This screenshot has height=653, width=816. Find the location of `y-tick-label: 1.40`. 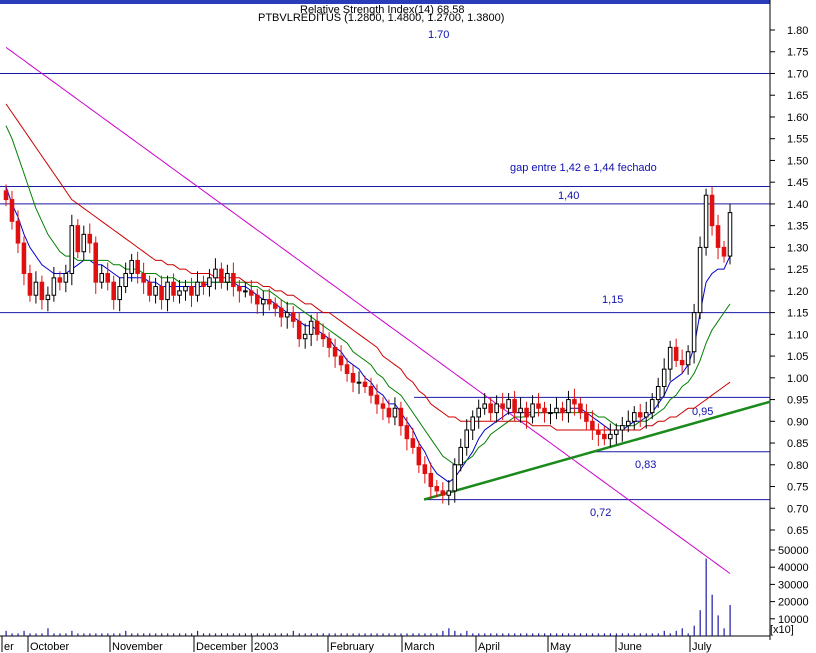

y-tick-label: 1.40 is located at coordinates (797, 205).